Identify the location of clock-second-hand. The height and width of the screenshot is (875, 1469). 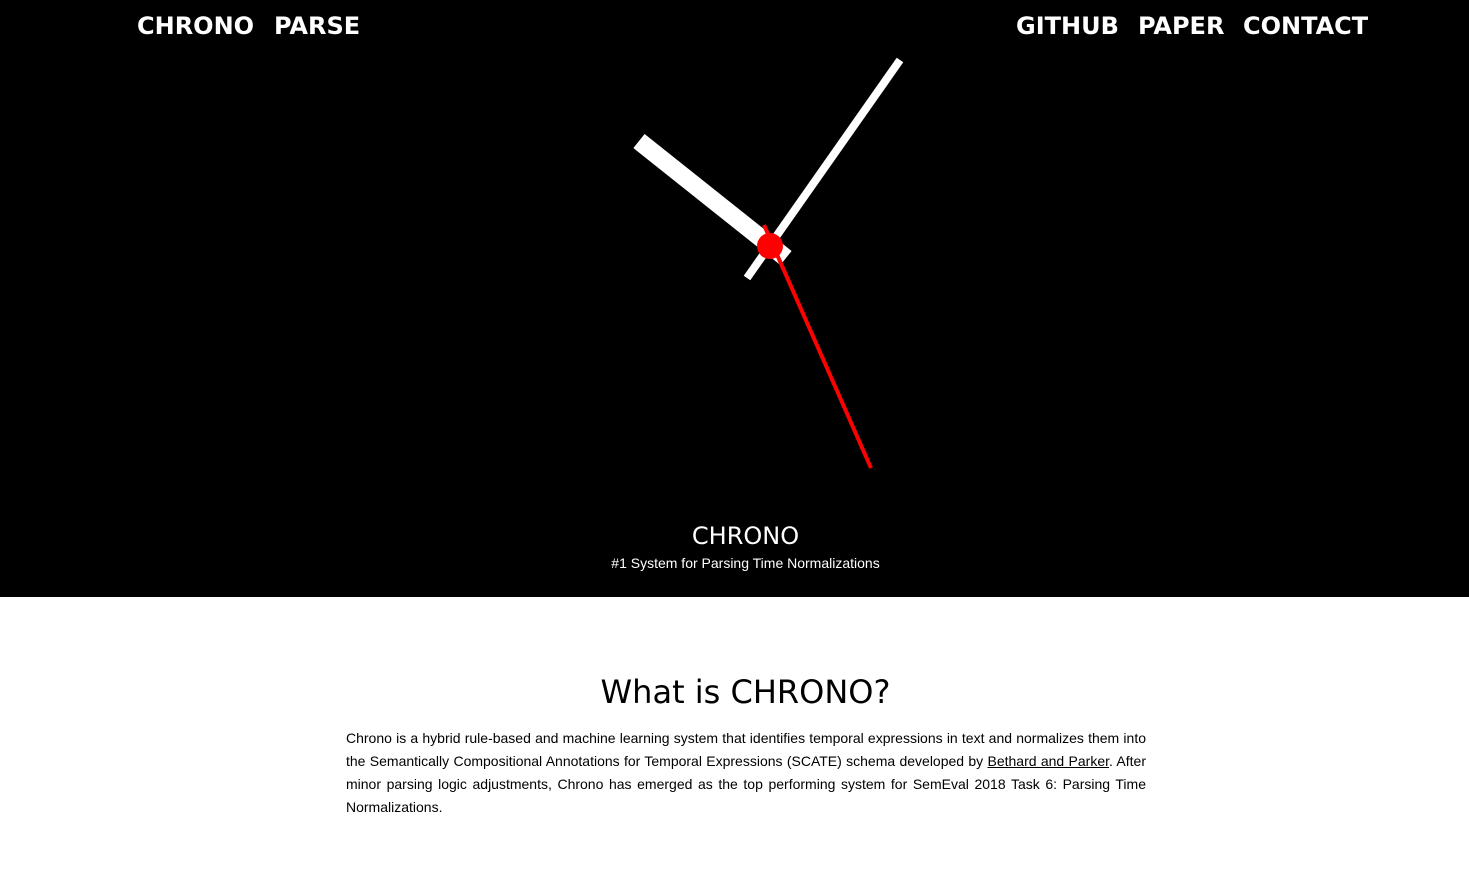
(817, 346).